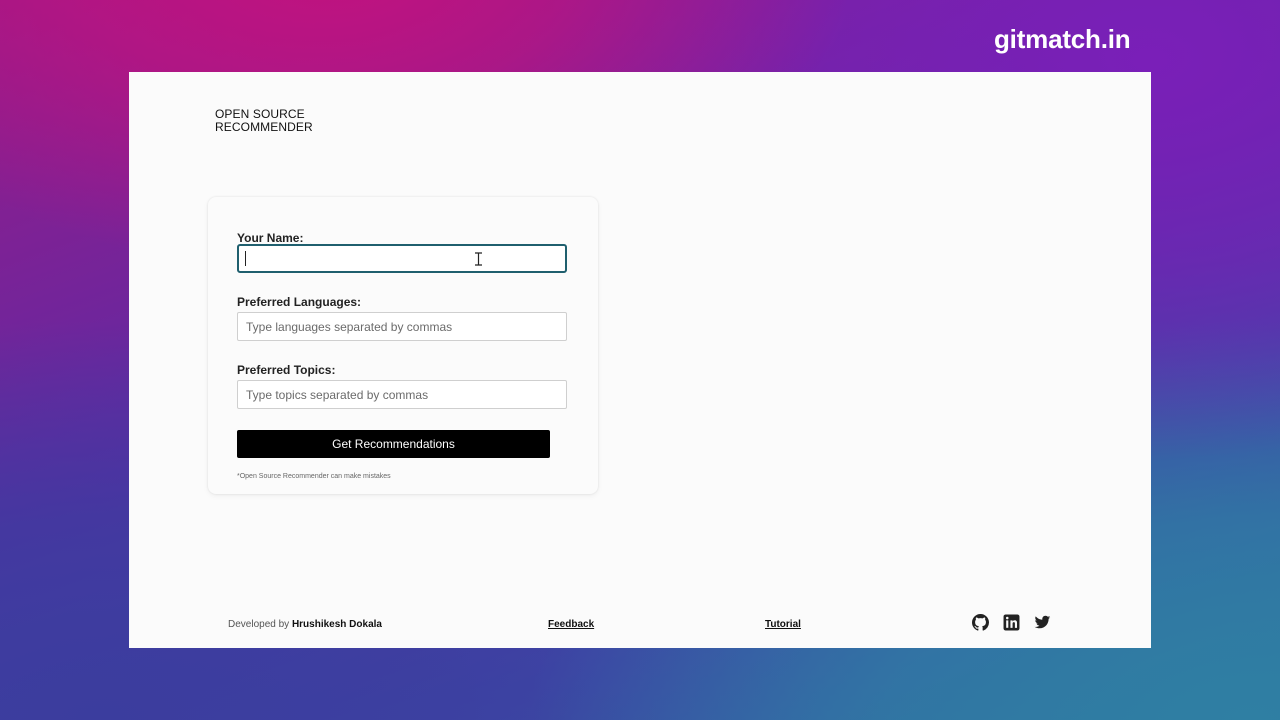  What do you see at coordinates (402, 326) in the screenshot?
I see `languages-input` at bounding box center [402, 326].